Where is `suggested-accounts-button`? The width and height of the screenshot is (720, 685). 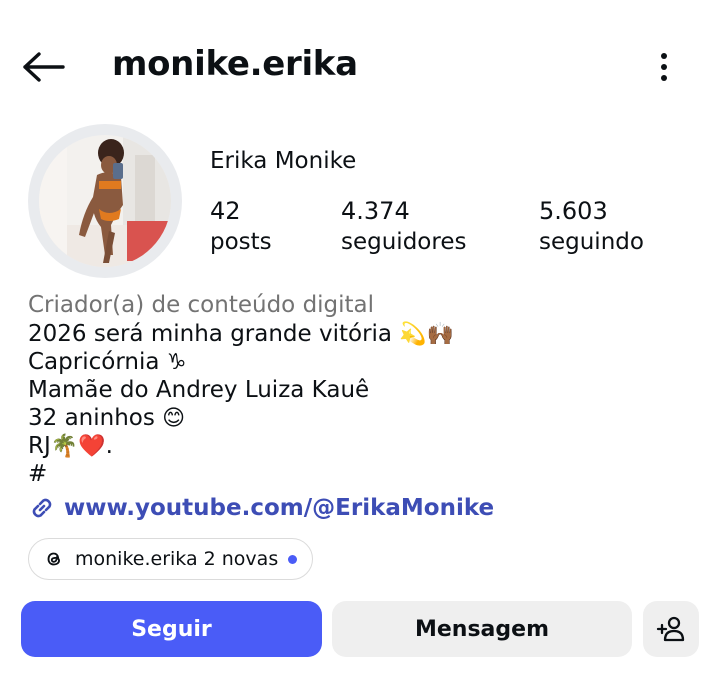 suggested-accounts-button is located at coordinates (671, 629).